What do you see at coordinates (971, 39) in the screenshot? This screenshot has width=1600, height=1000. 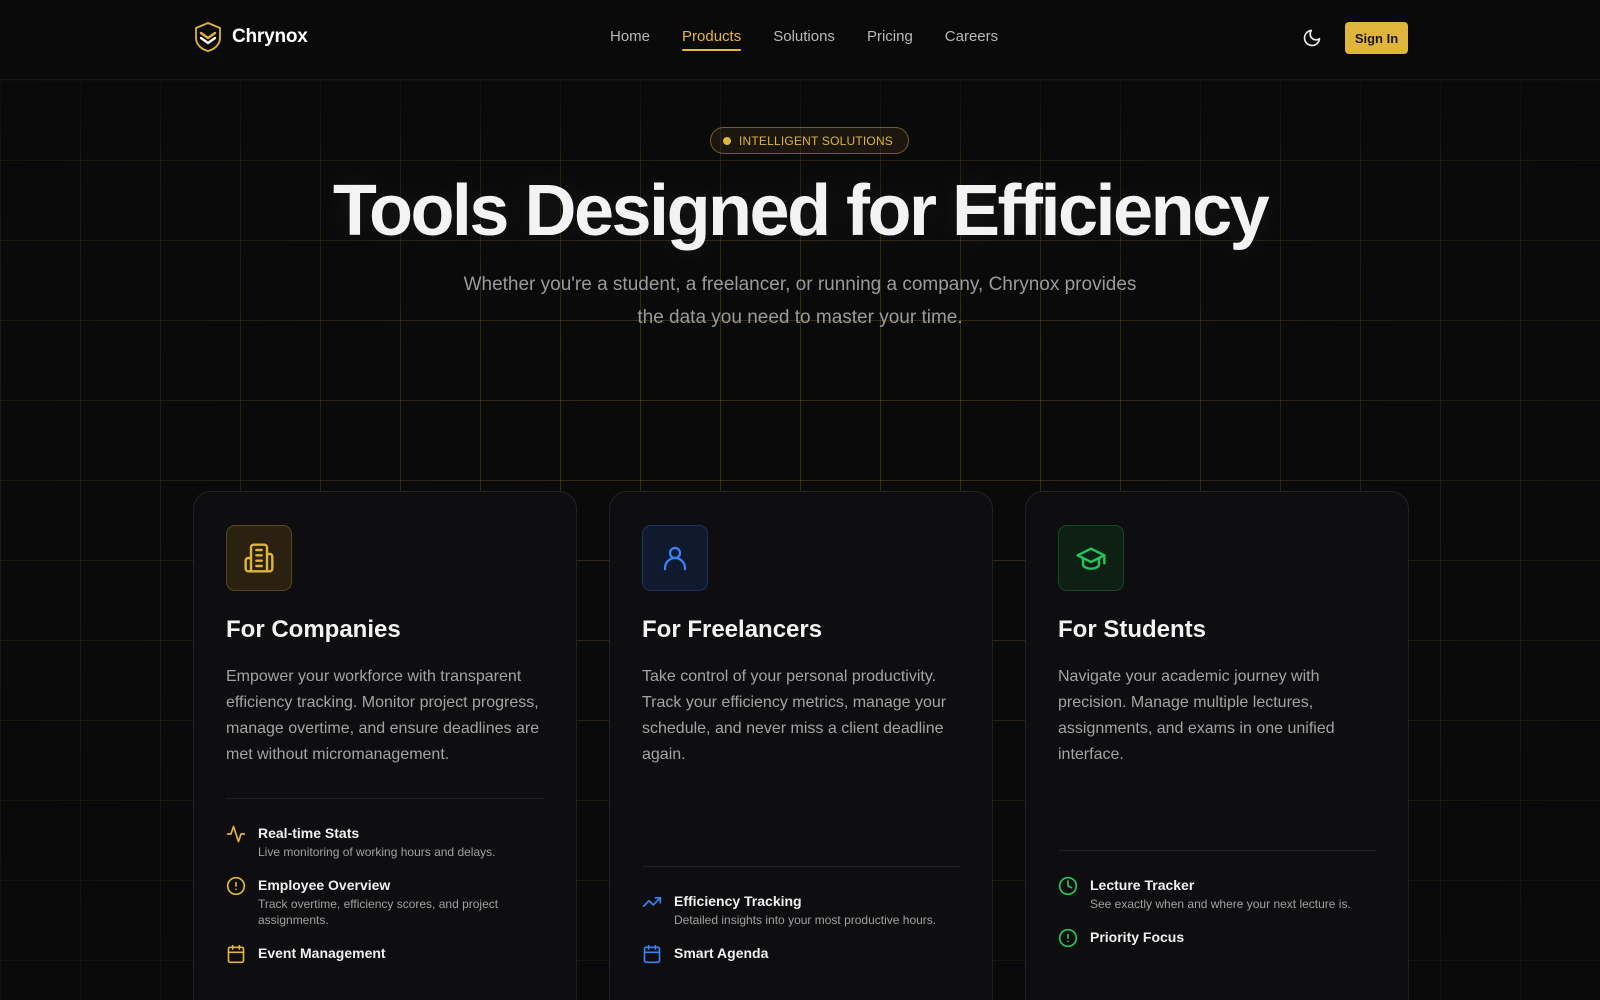 I see `nav-link-careers: Careers` at bounding box center [971, 39].